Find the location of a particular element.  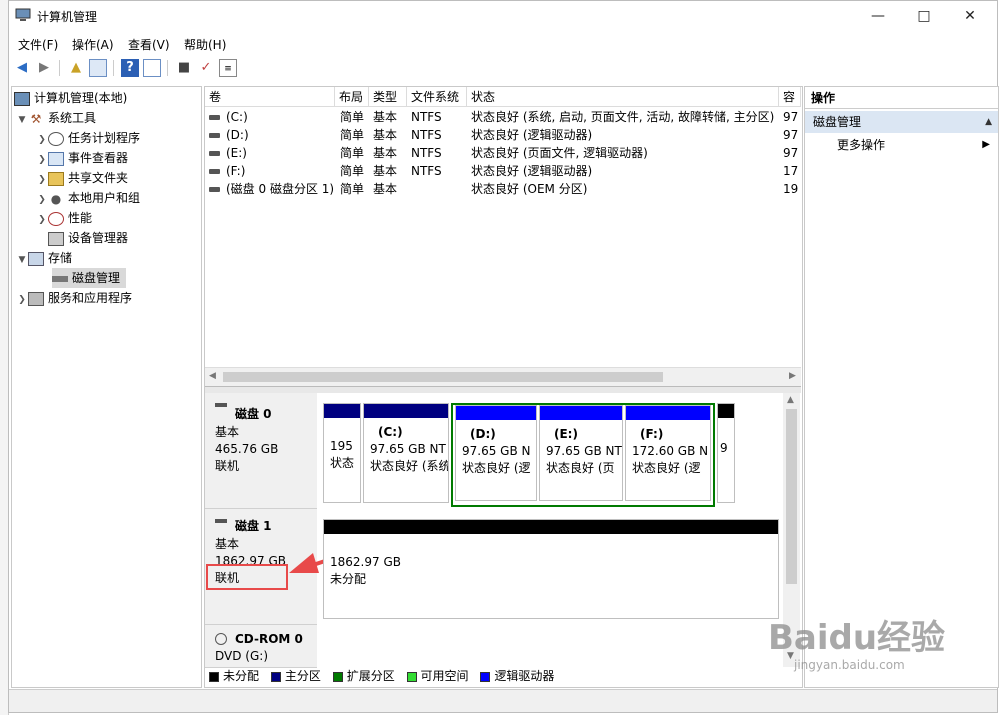

disk-name: CD-ROM 0 is located at coordinates (269, 639).